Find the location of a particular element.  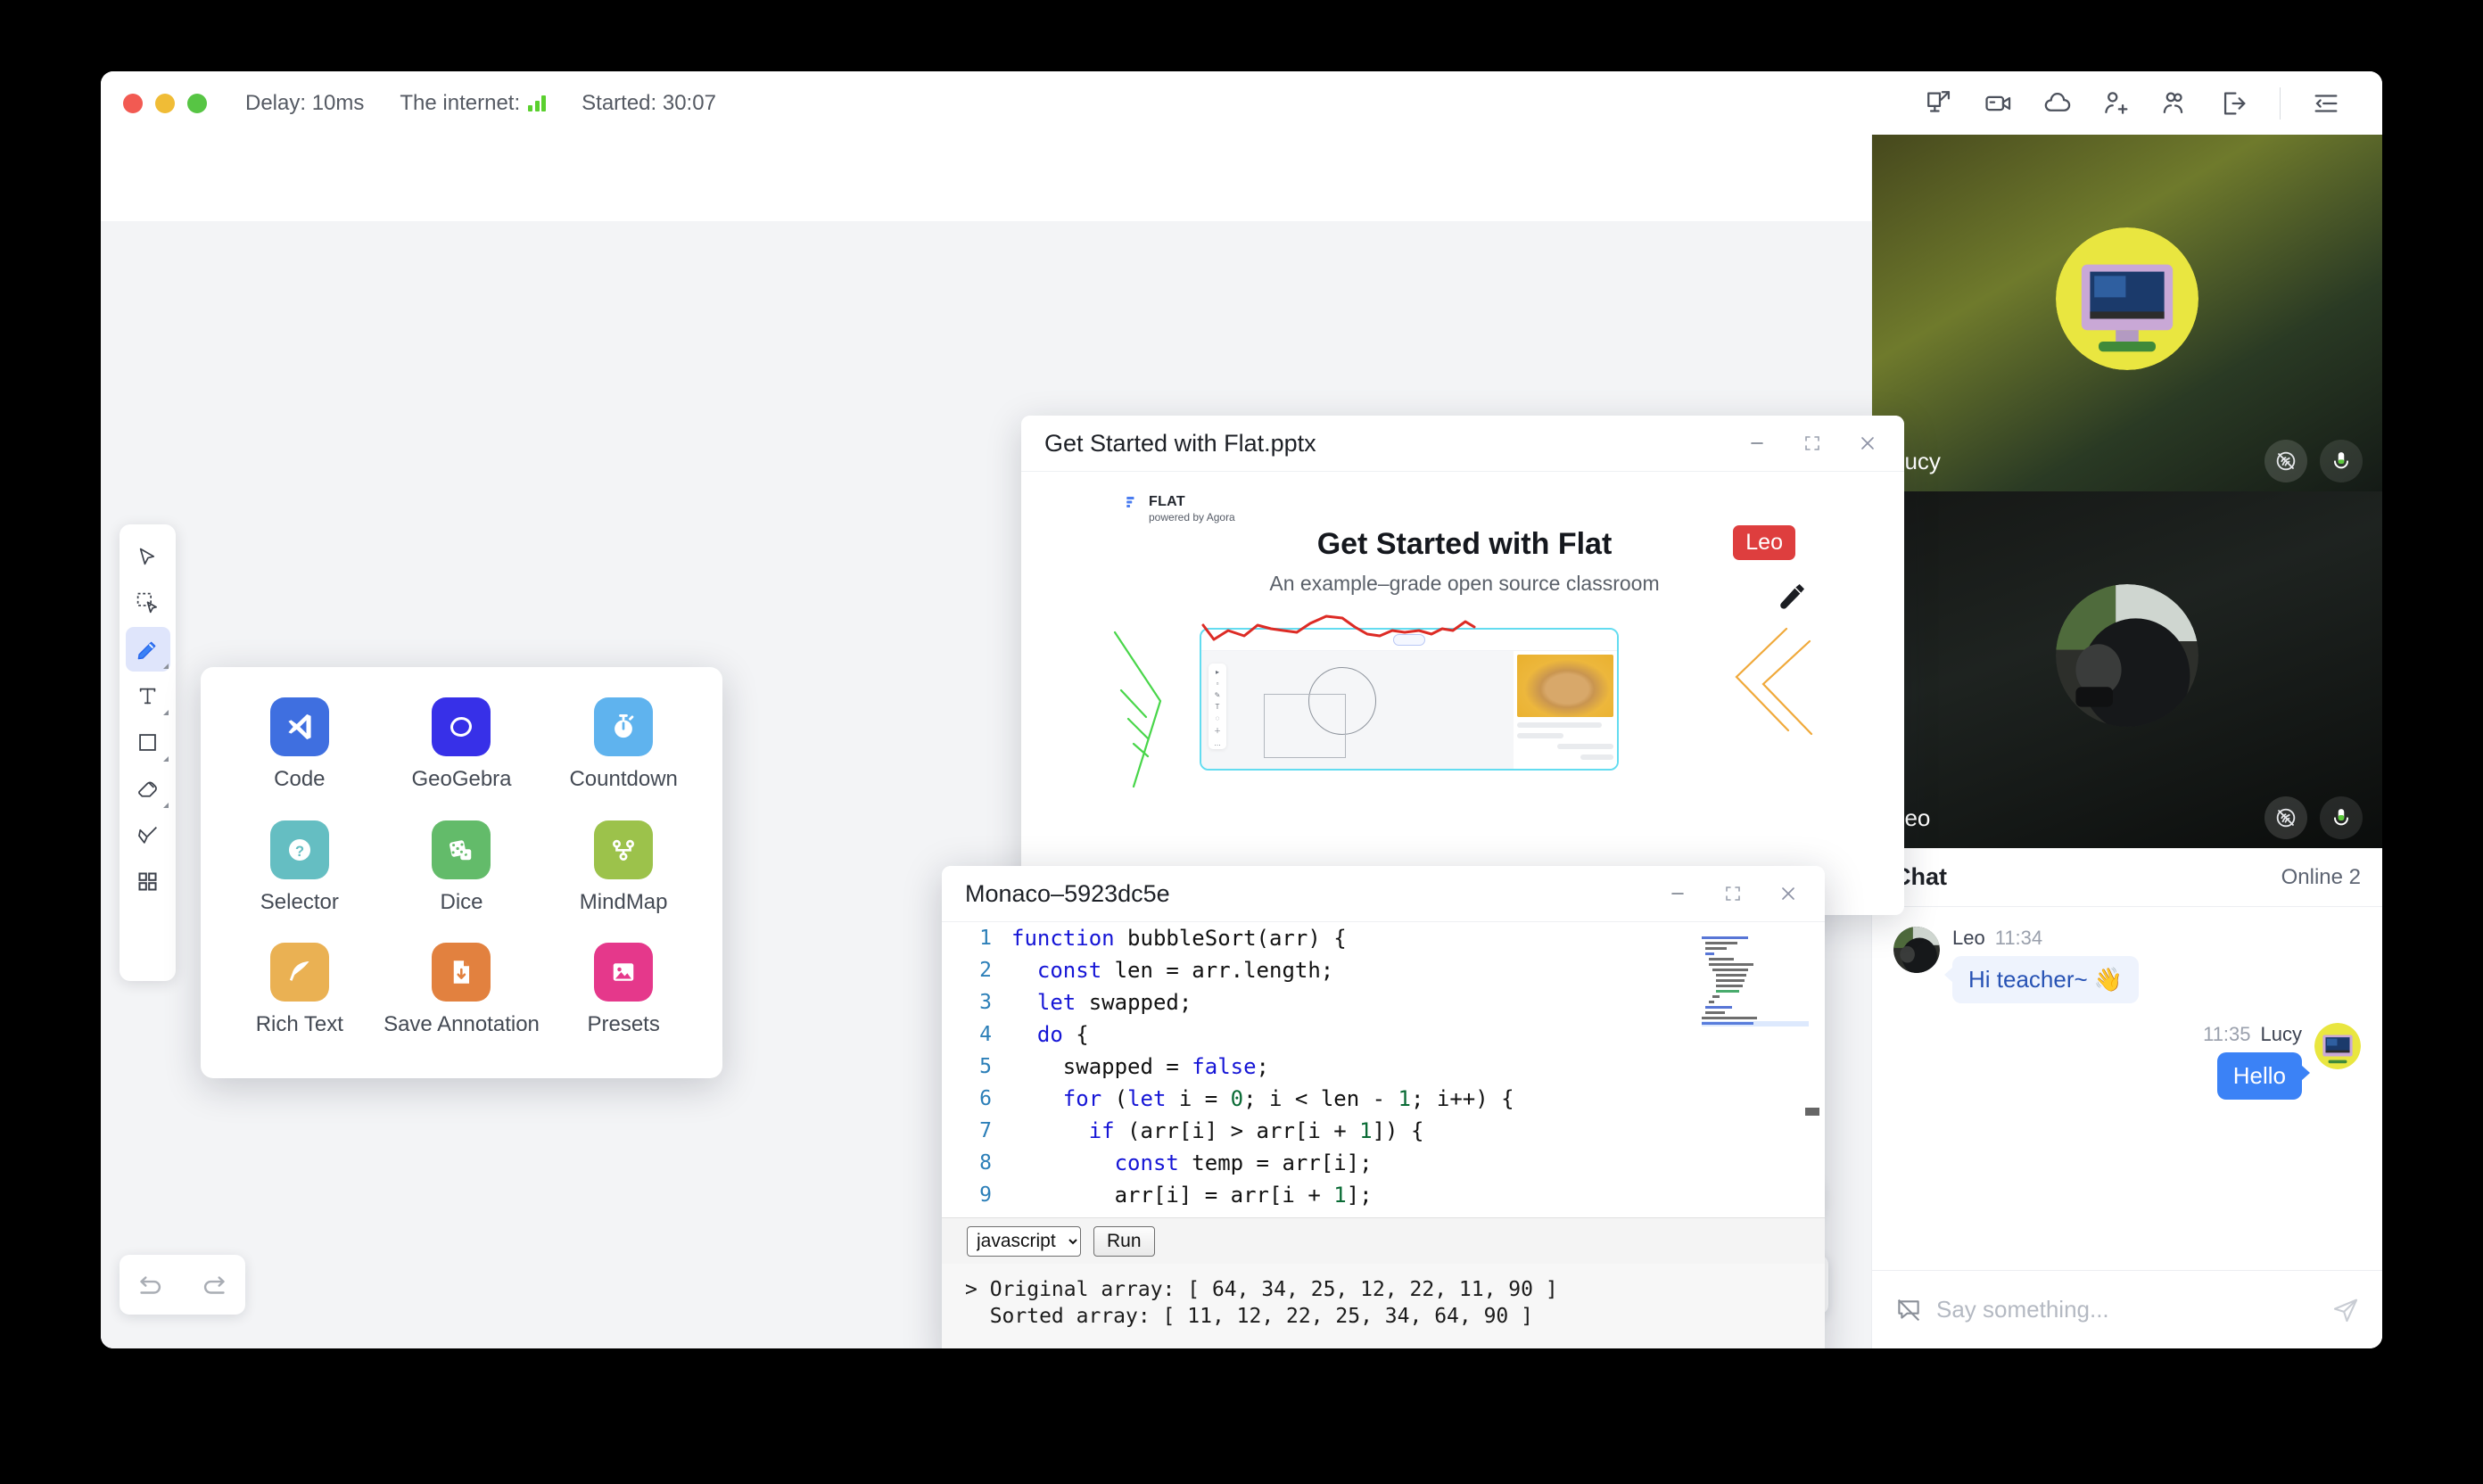

clean-tool is located at coordinates (148, 834).